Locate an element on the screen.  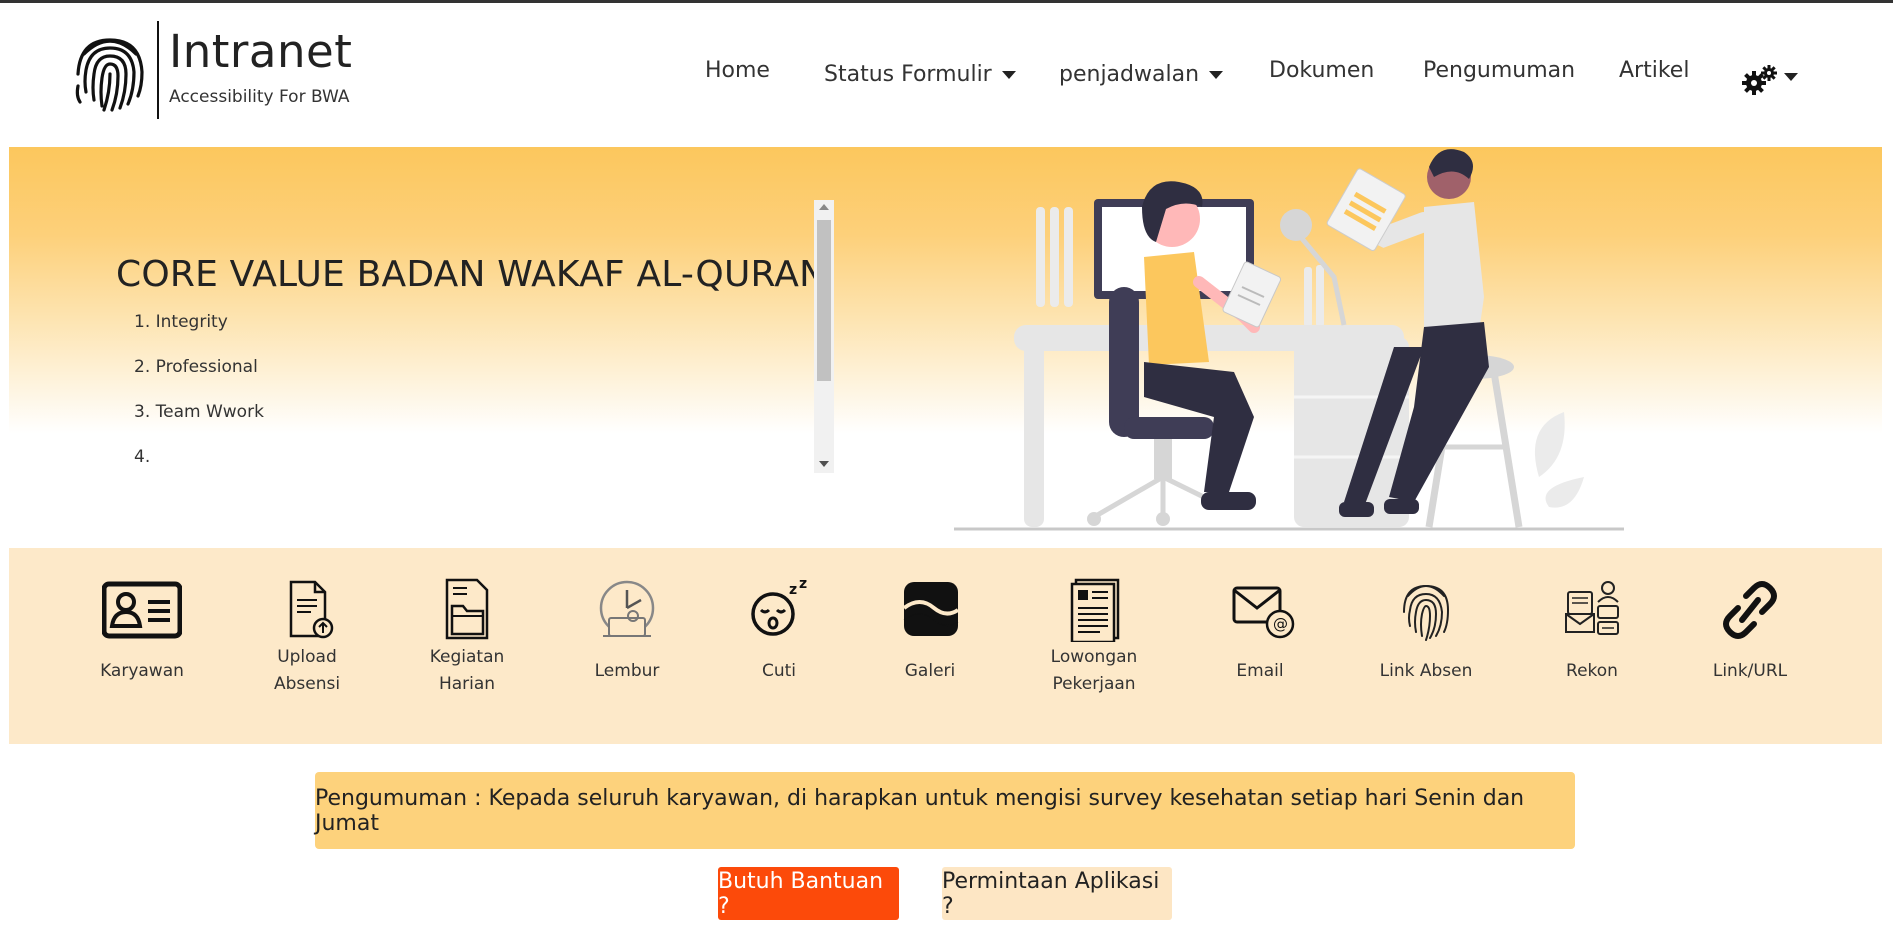
nav-dokumen: Dokumen is located at coordinates (1321, 70).